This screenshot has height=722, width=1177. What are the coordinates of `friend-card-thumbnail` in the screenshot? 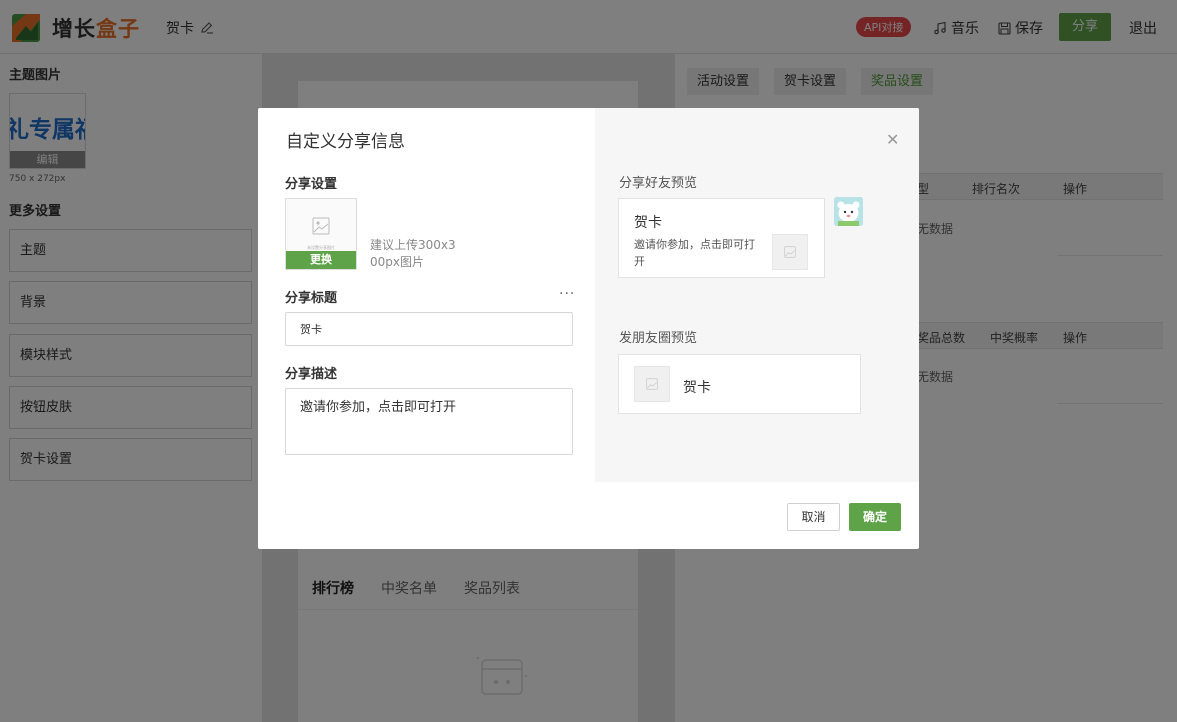 It's located at (790, 252).